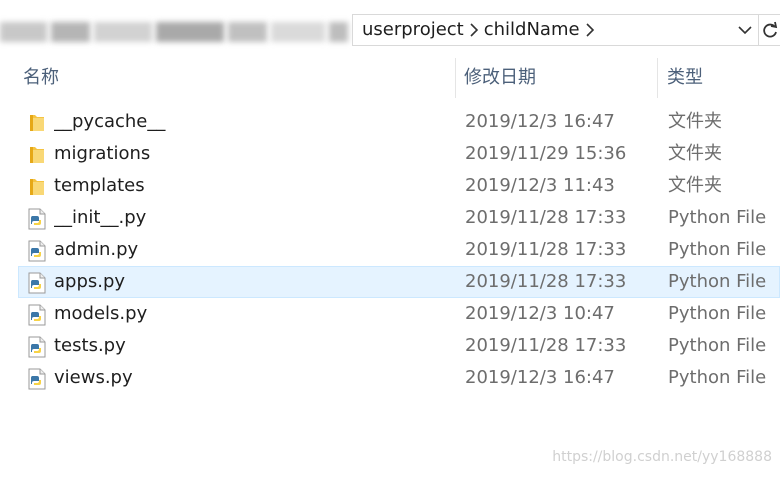 The height and width of the screenshot is (477, 780). I want to click on address-bar: userproject childName, so click(390, 31).